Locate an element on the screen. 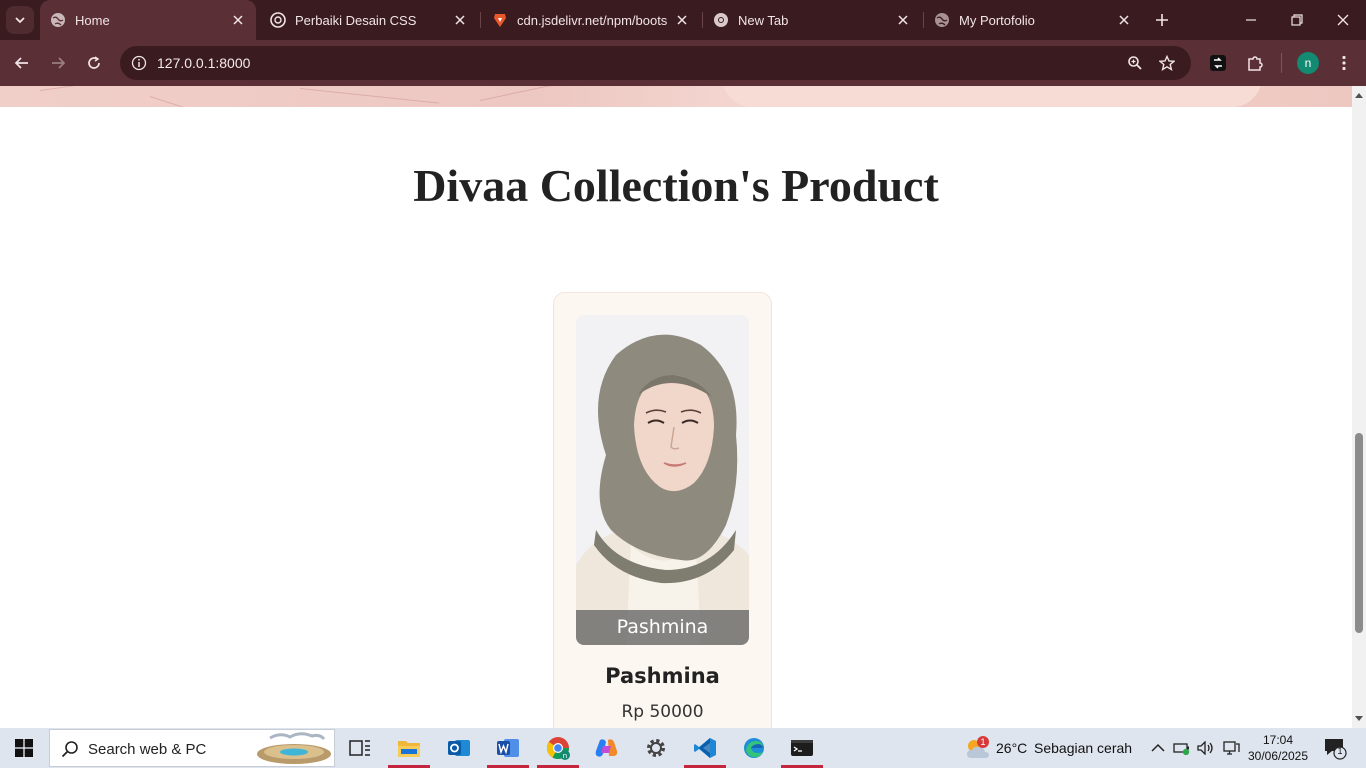 The image size is (1366, 768). minimize-button is located at coordinates (1251, 20).